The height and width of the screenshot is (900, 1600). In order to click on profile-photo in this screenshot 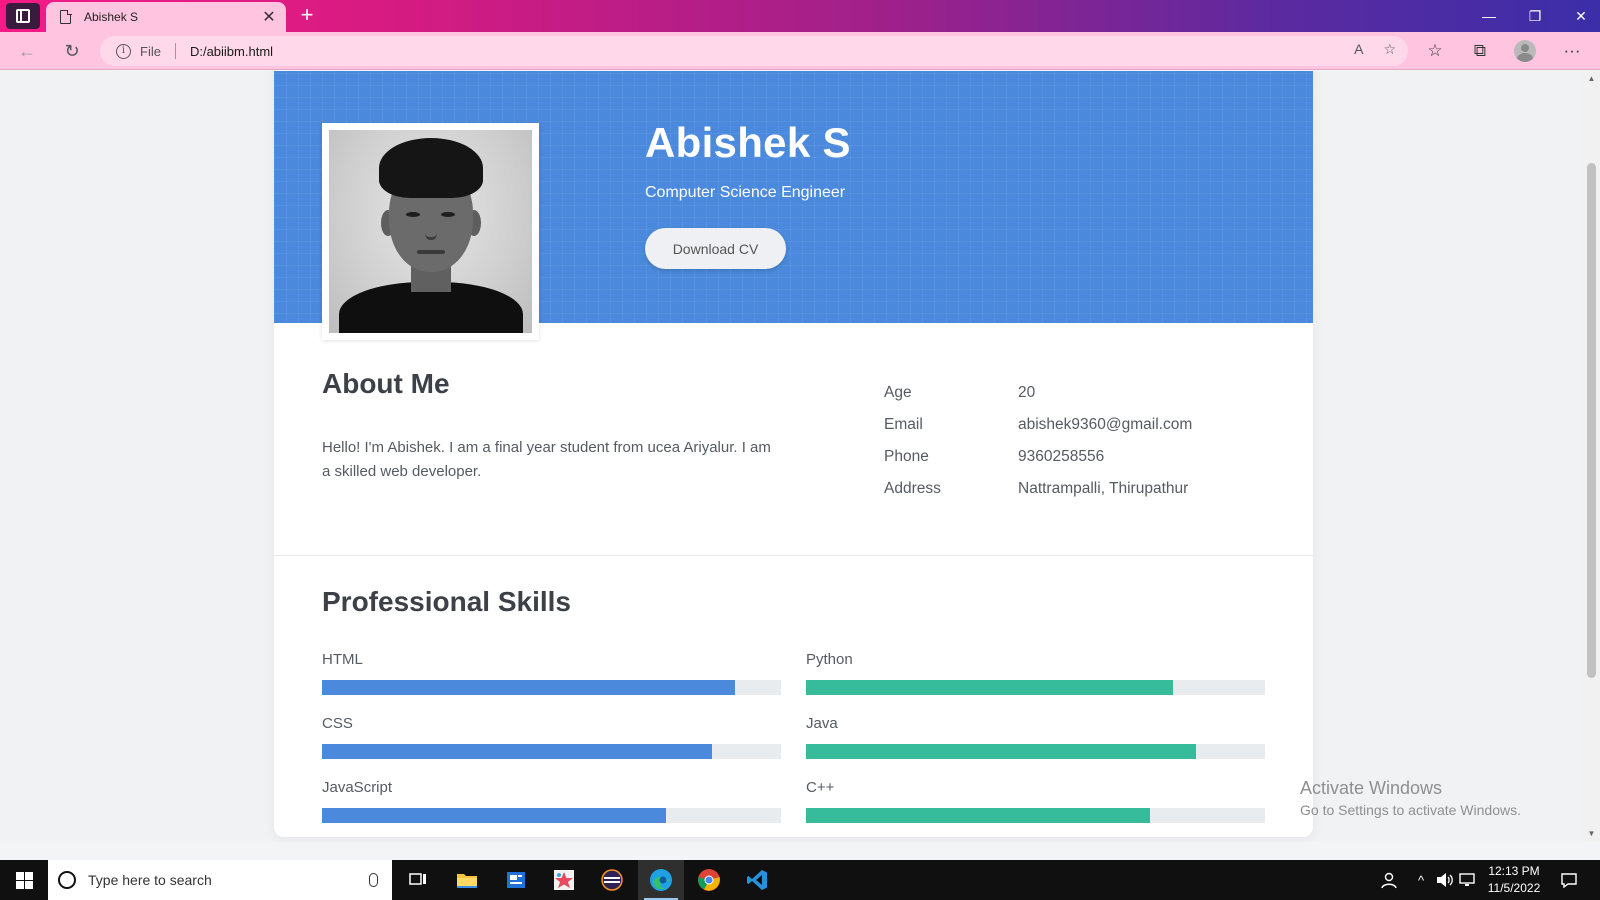, I will do `click(430, 231)`.